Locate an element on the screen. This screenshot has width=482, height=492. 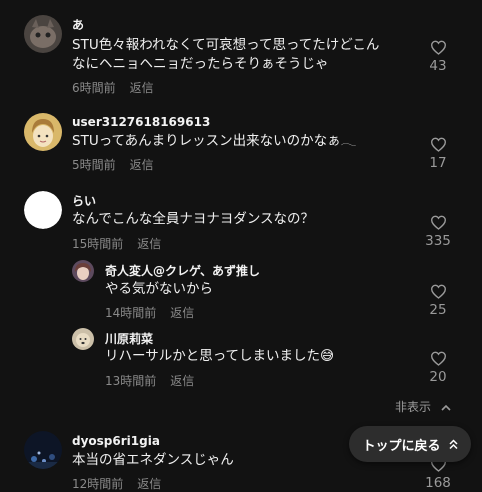
chevron-up-icon is located at coordinates (446, 407).